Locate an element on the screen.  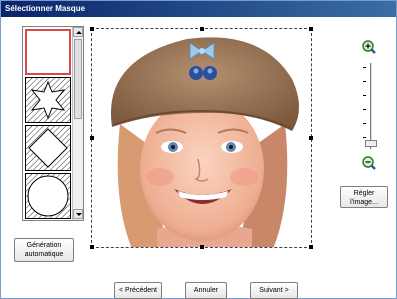
auto-generate-label-1: Génération is located at coordinates (44, 245).